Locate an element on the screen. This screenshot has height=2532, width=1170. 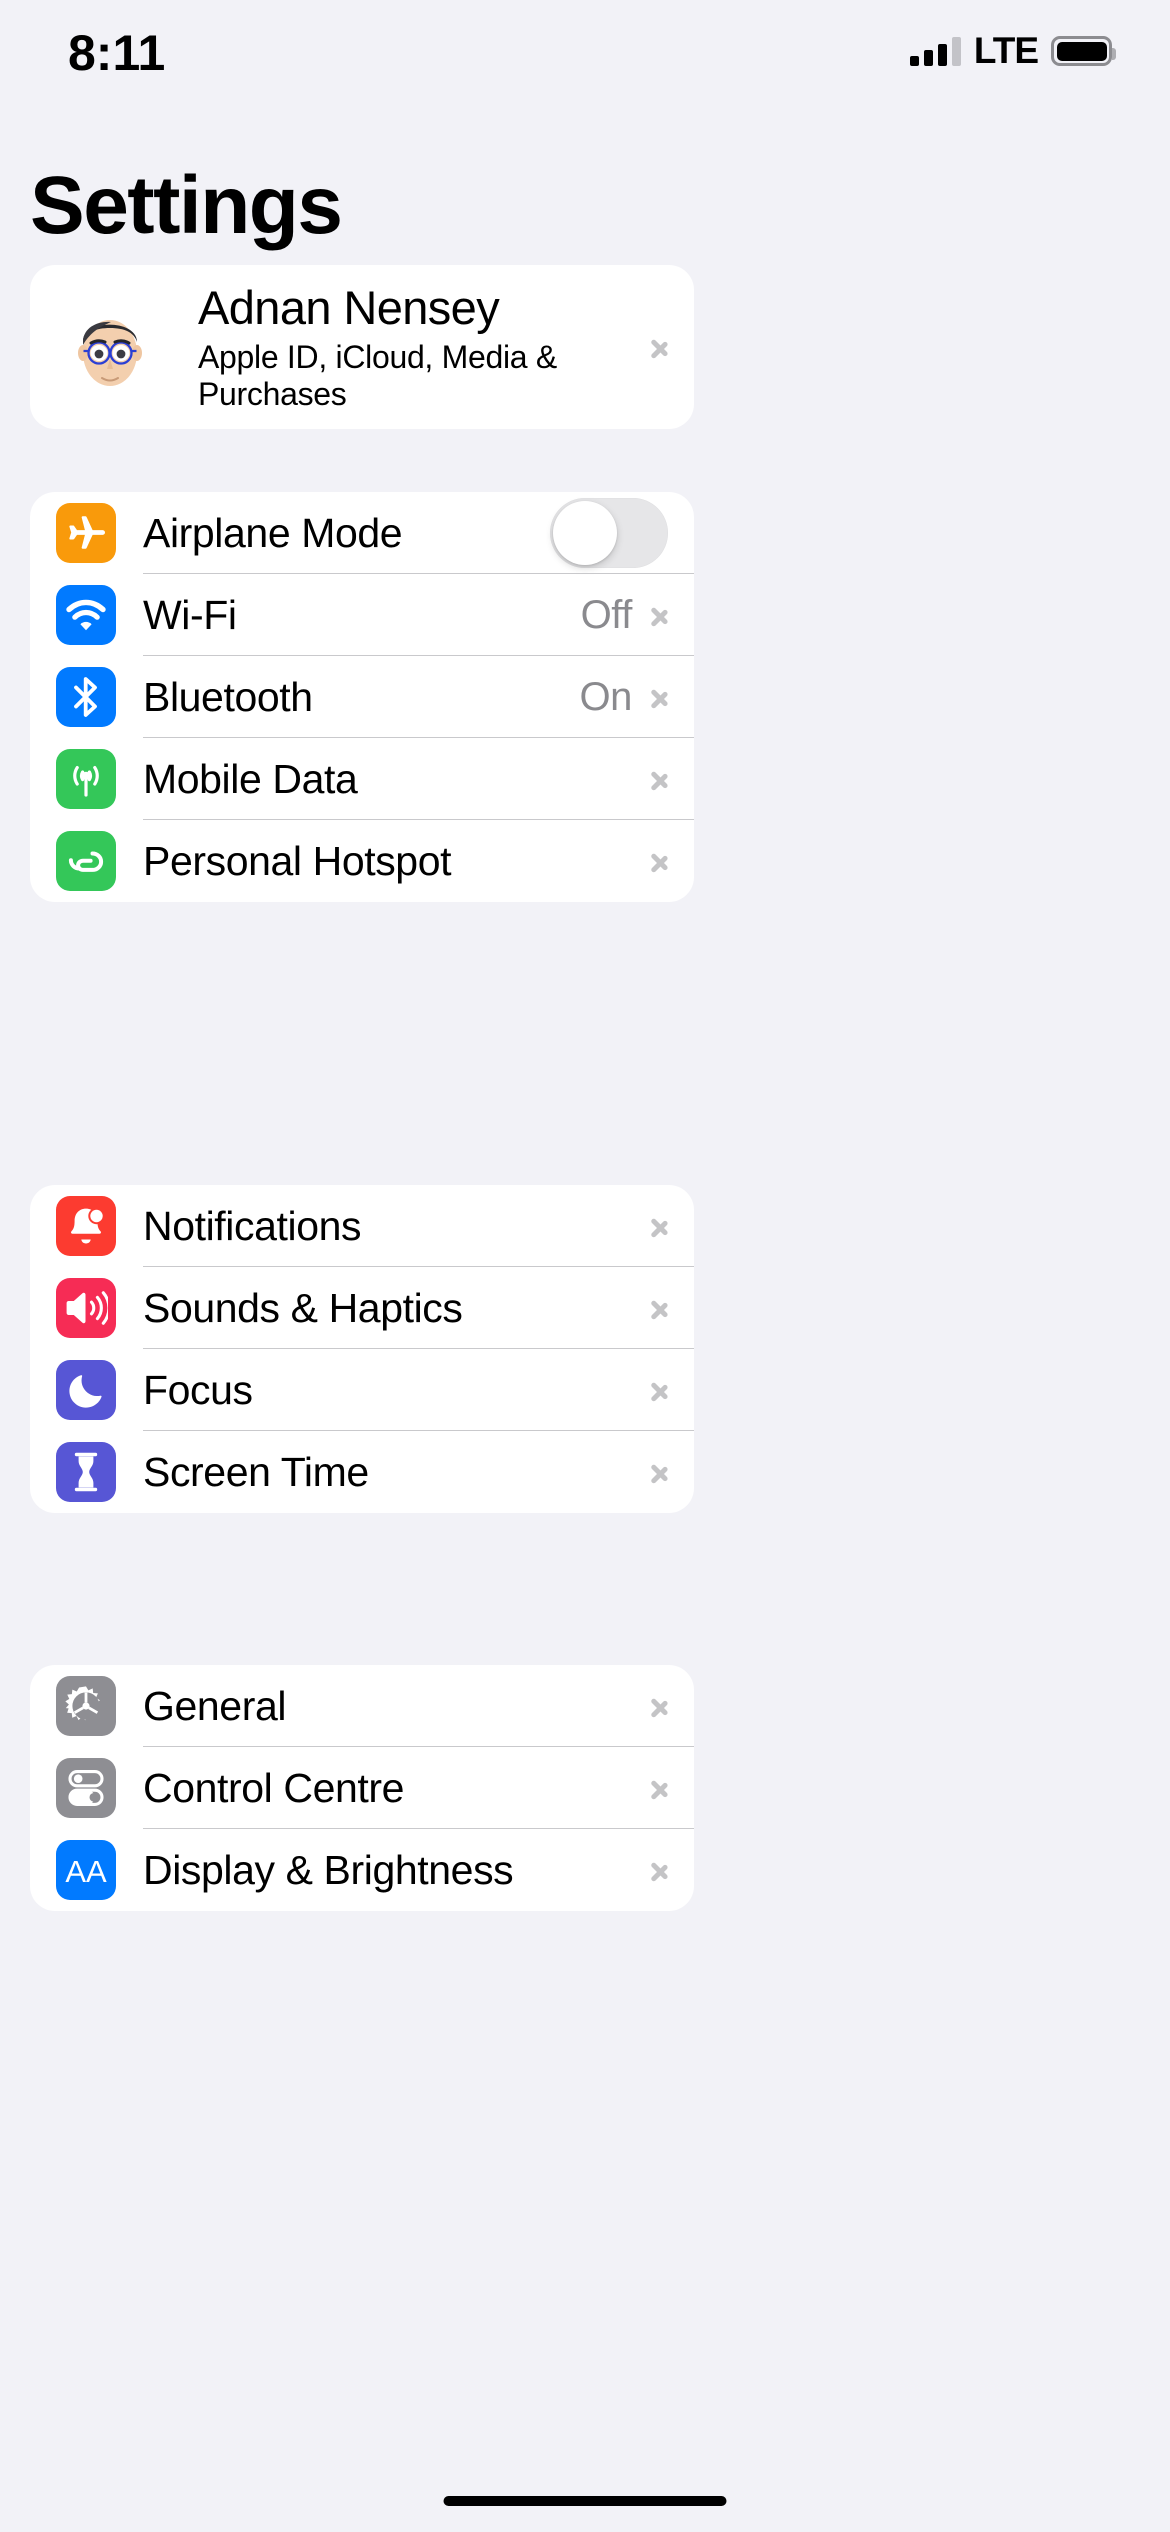
settings-row-bluetooth: Bluetooth On is located at coordinates (362, 697).